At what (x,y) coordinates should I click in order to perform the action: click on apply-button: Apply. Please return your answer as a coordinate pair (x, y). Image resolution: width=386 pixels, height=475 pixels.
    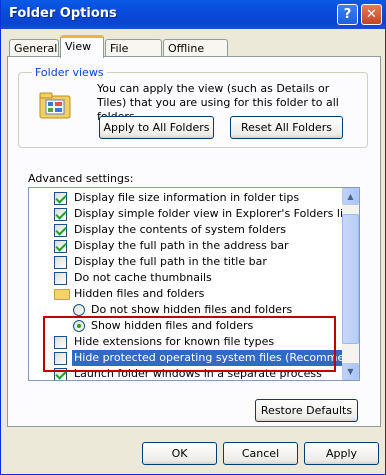
    Looking at the image, I should click on (341, 453).